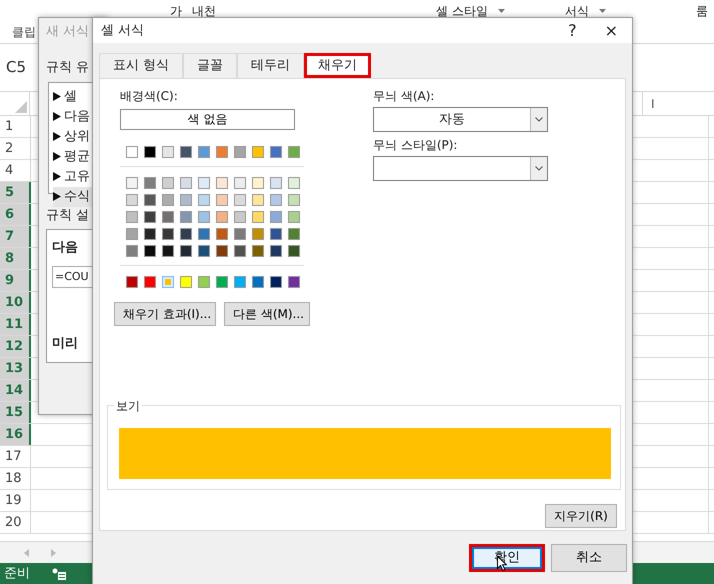 The height and width of the screenshot is (584, 714). Describe the element at coordinates (589, 558) in the screenshot. I see `cancel-button: 취소` at that location.